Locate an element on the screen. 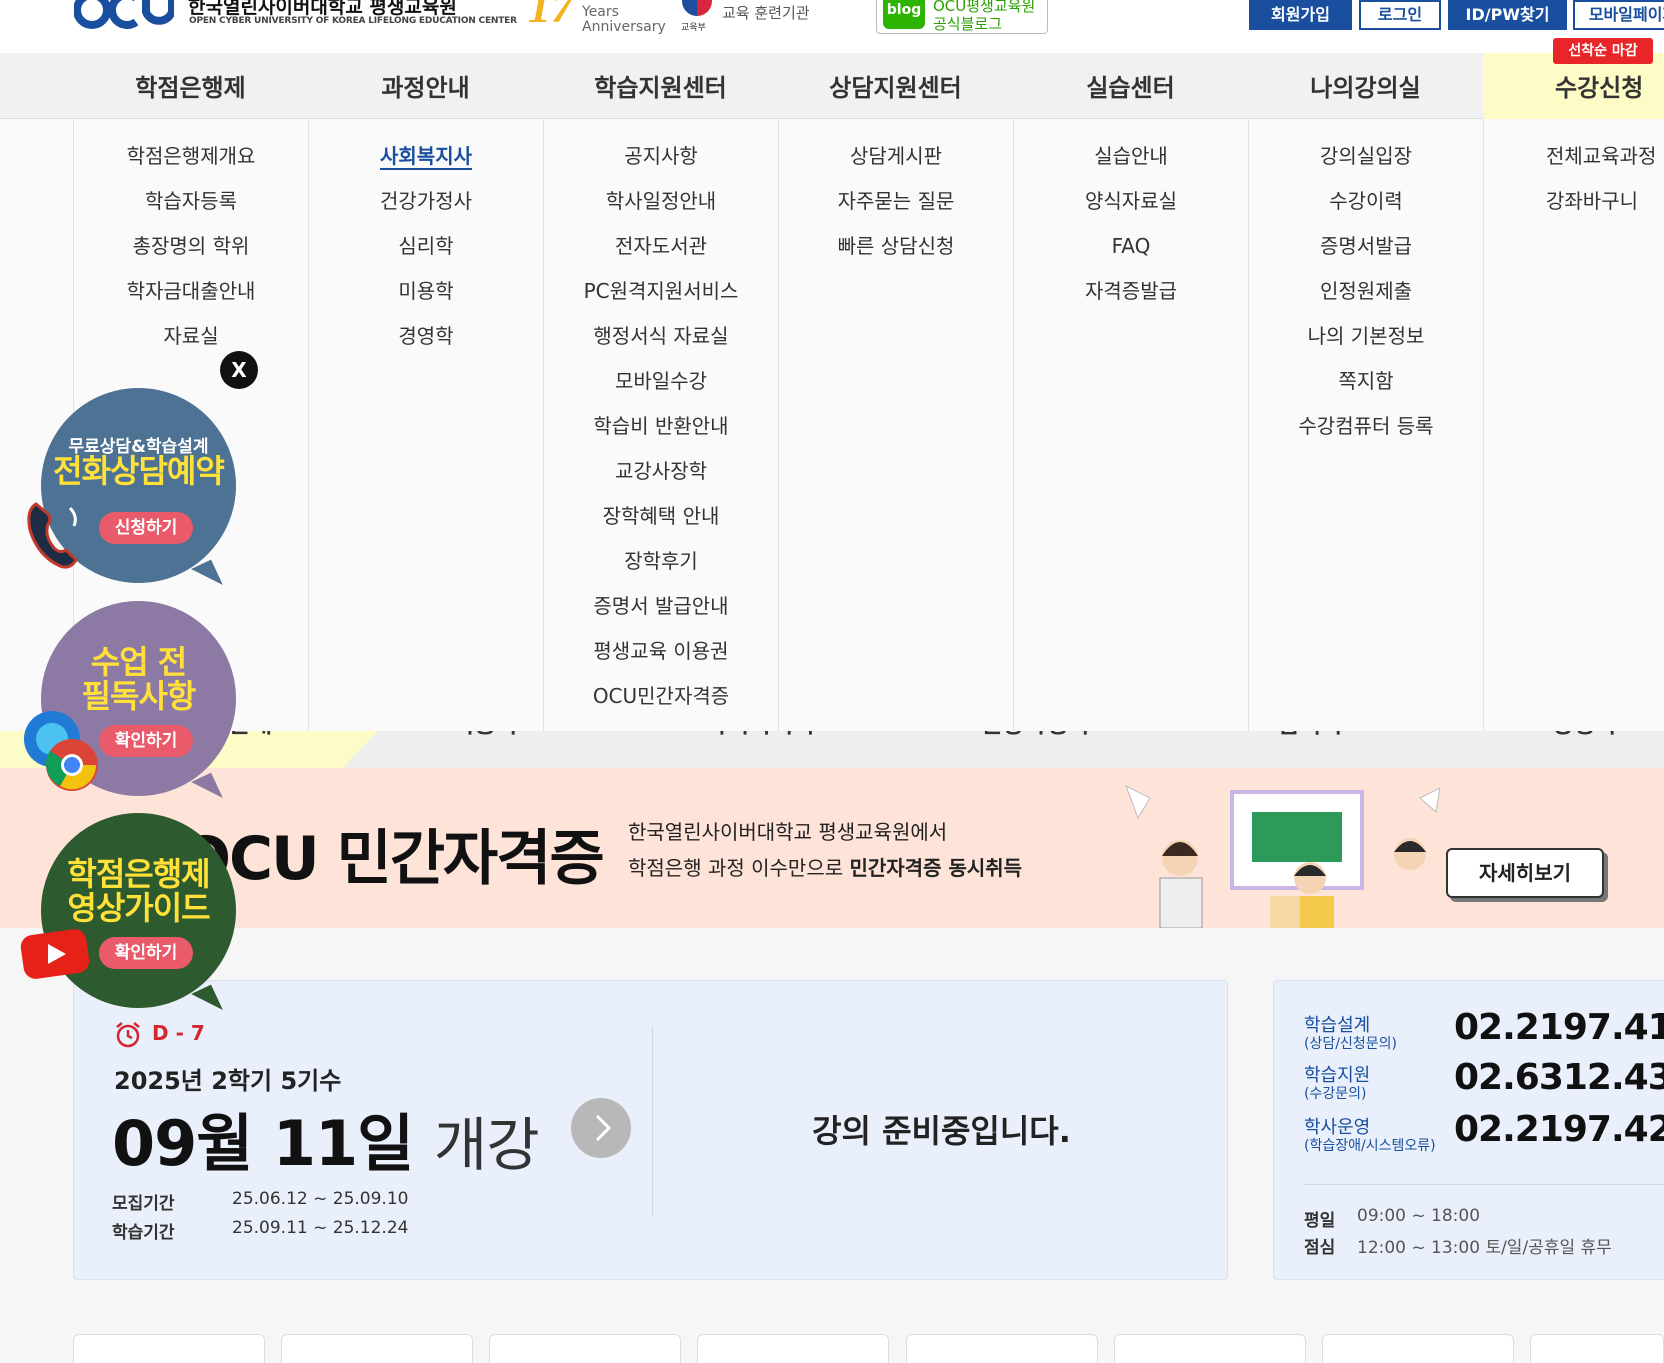 The height and width of the screenshot is (1363, 1664). signup-button: 회원가입 is located at coordinates (1300, 15).